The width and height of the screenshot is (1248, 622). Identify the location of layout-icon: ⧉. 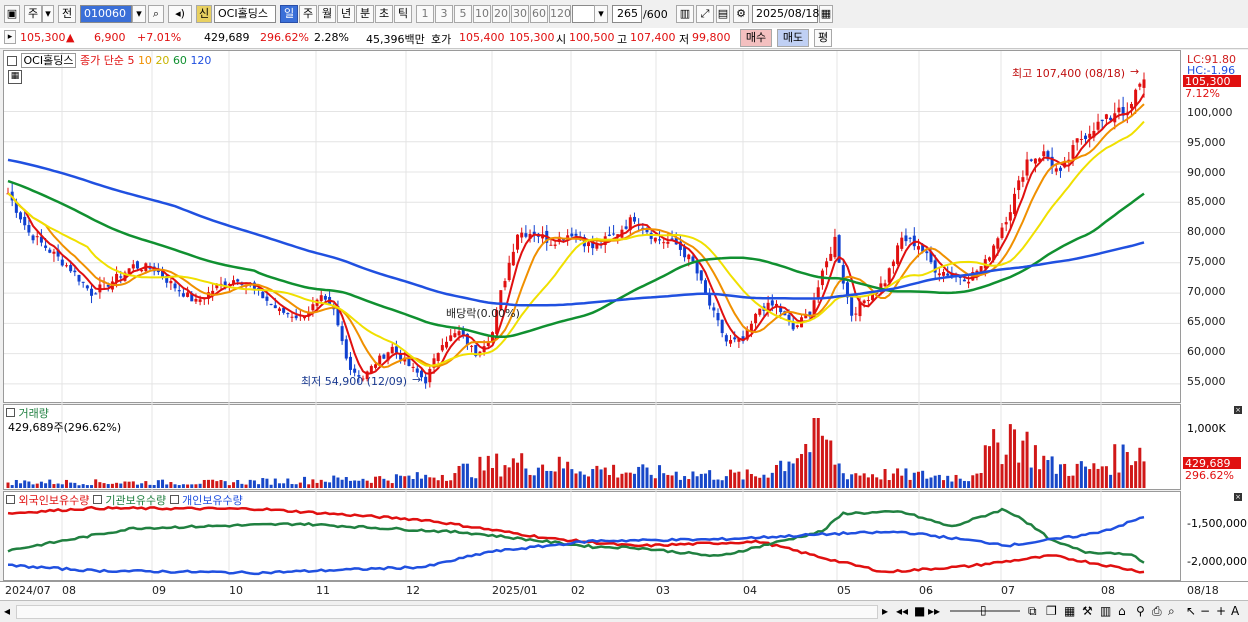
(1032, 611).